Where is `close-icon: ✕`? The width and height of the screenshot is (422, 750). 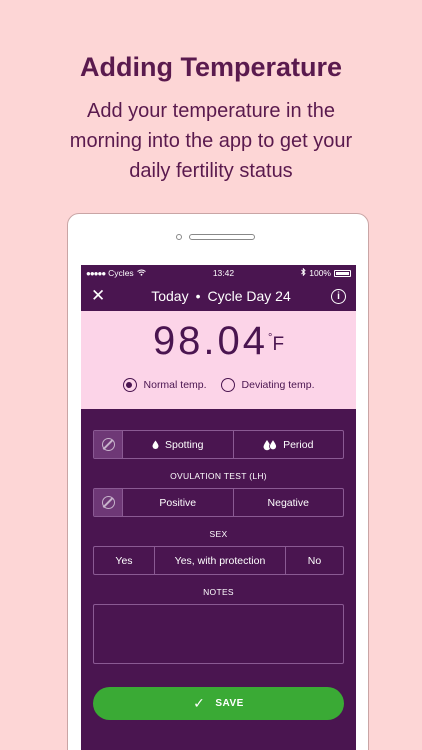 close-icon: ✕ is located at coordinates (101, 296).